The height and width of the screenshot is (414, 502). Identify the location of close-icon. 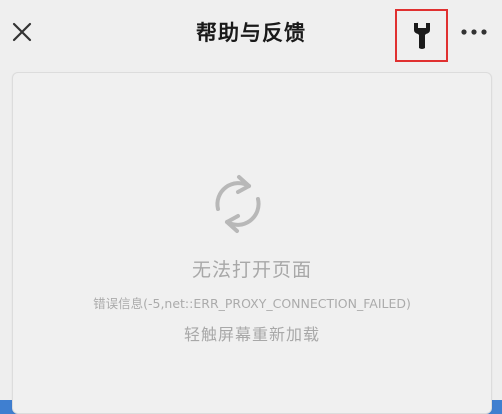
(22, 32).